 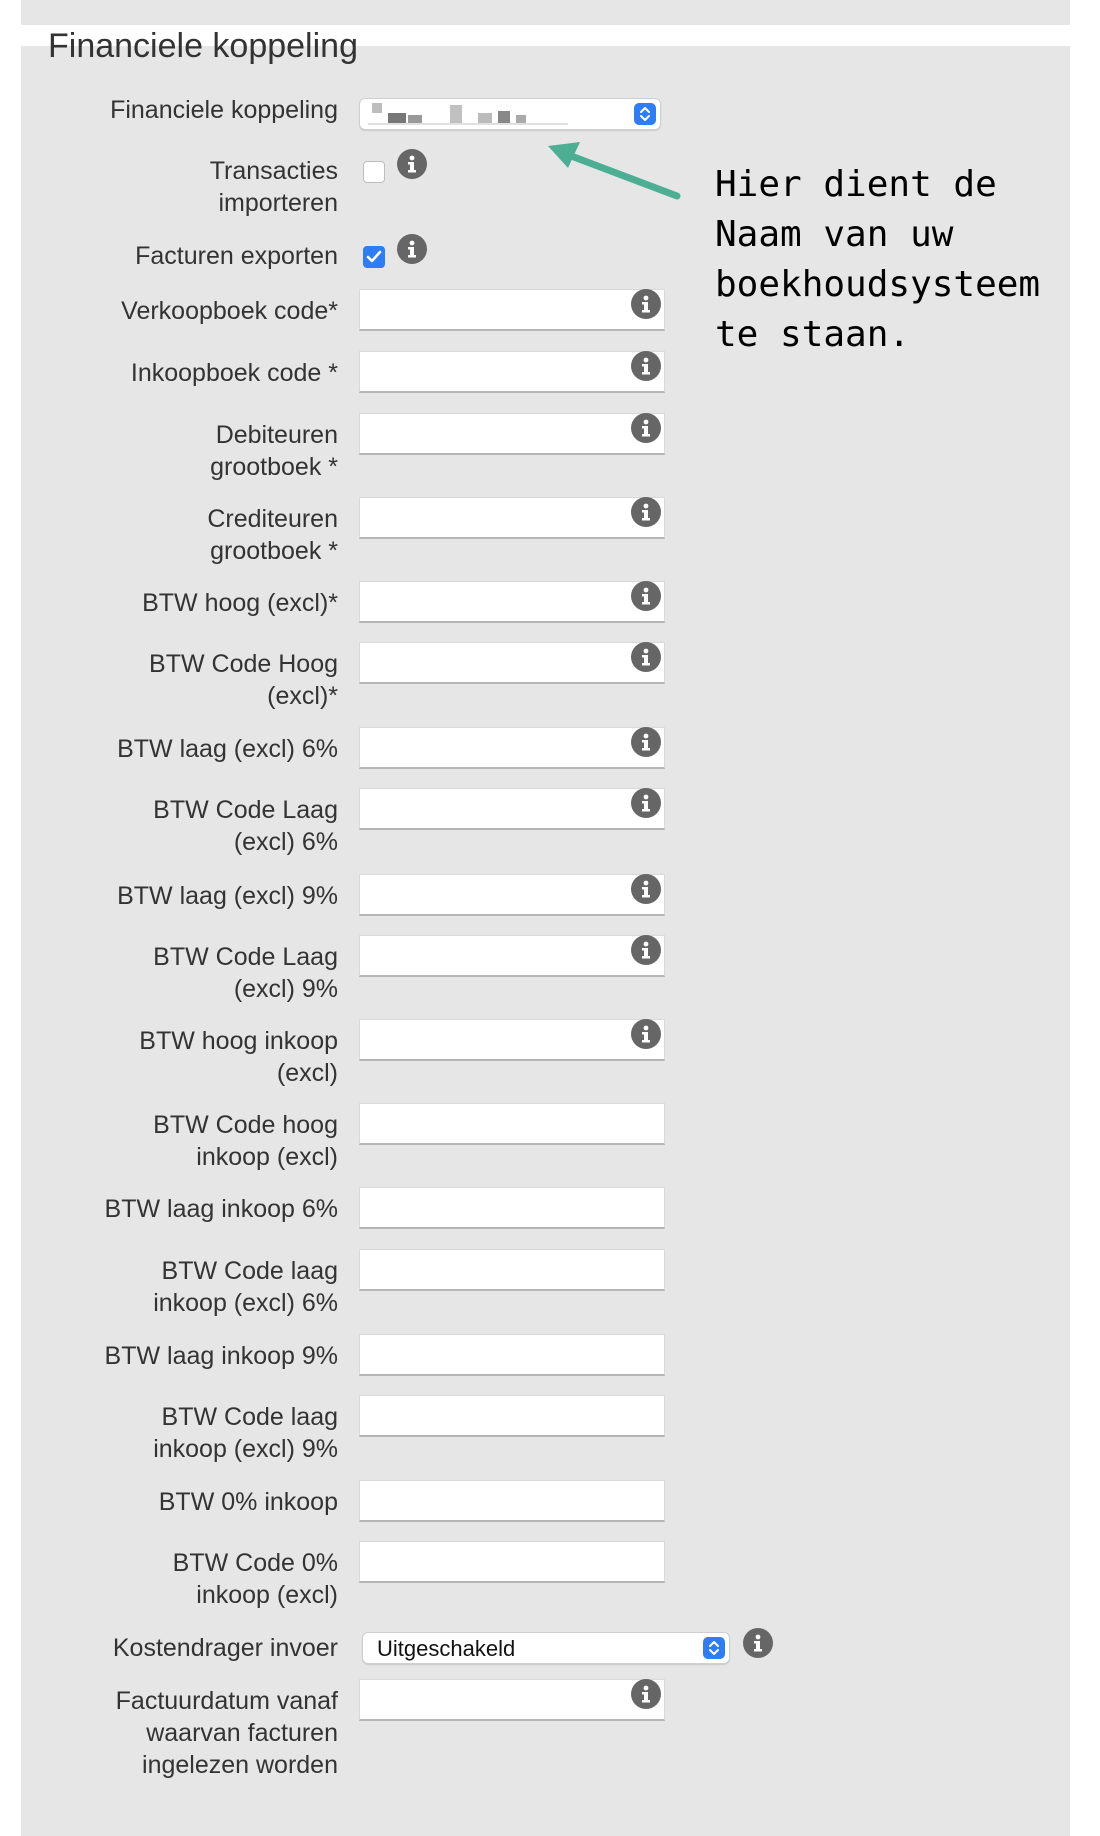 I want to click on field-label: BTW Code laag inkoop (excl) 6%, so click(x=245, y=1287).